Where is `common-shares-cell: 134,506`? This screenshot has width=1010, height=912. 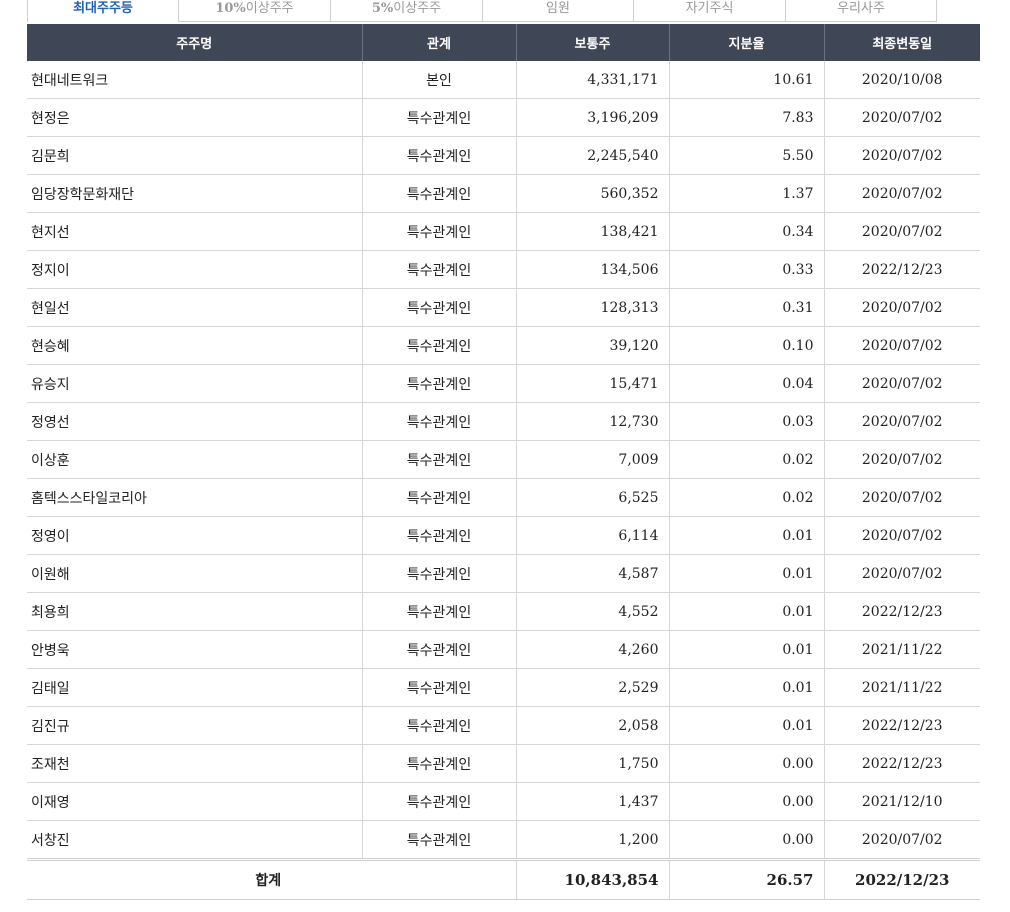
common-shares-cell: 134,506 is located at coordinates (592, 269).